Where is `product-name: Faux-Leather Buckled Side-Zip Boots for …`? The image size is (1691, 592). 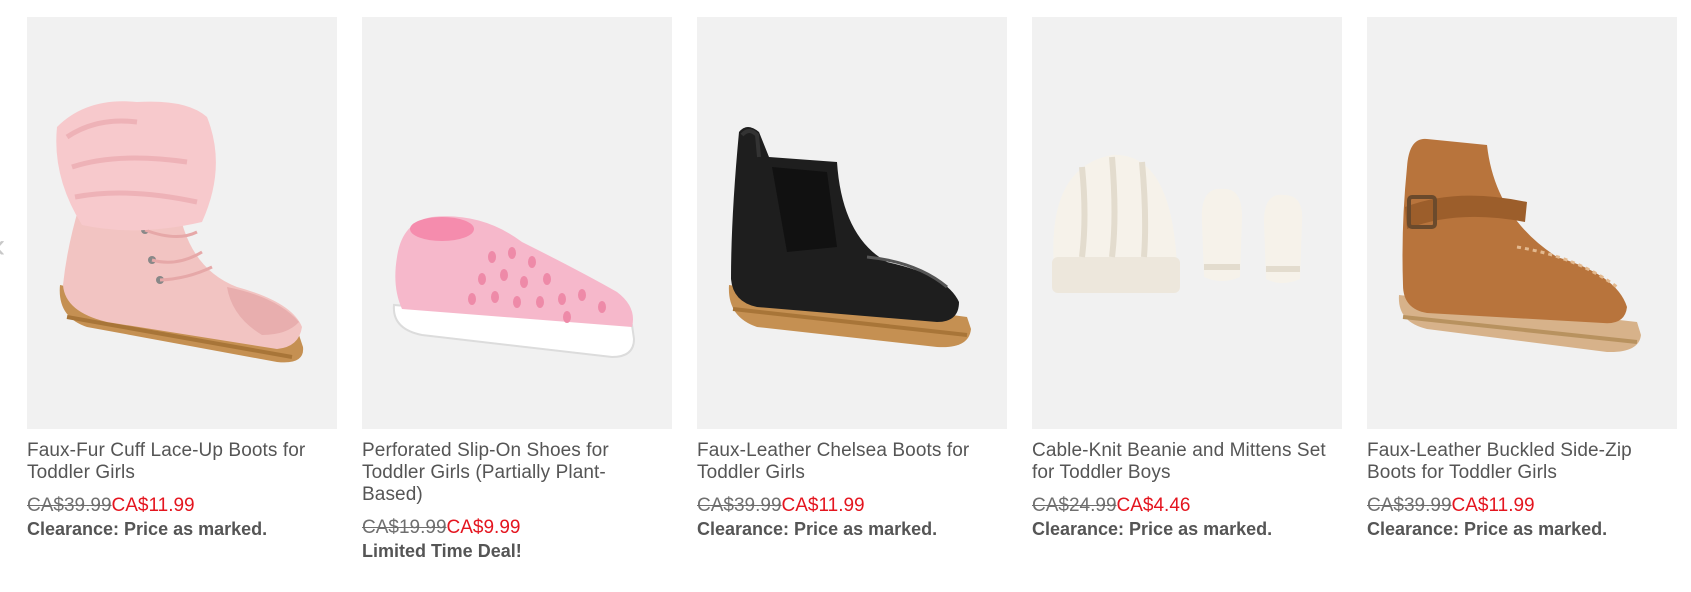 product-name: Faux-Leather Buckled Side-Zip Boots for … is located at coordinates (1522, 462).